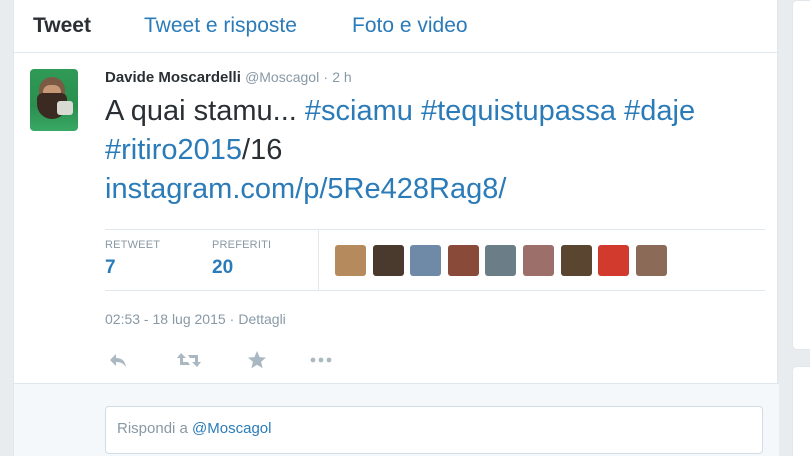  I want to click on tweet-link: instagram.com/p/5Re428Rag8/, so click(305, 189).